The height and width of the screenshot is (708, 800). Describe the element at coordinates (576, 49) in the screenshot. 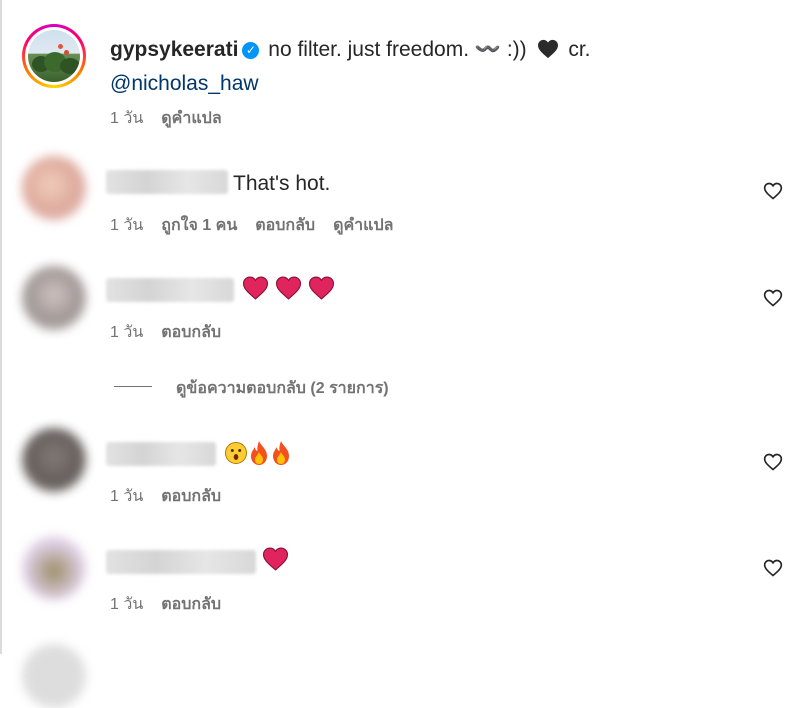

I see `caption-suffix: cr.` at that location.